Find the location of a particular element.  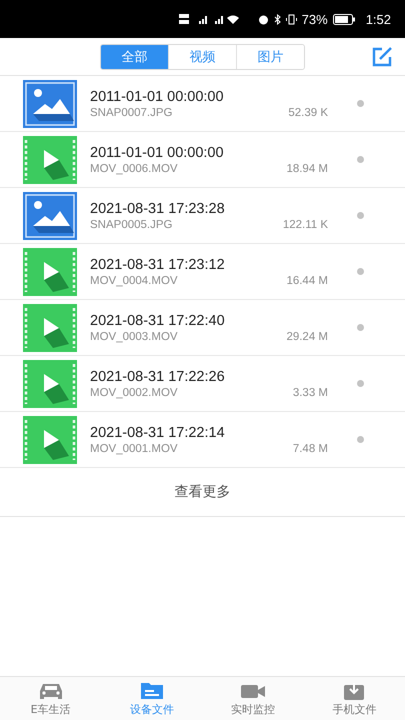

file-row: 2021-08-31 17:23:12 MOV_0004.MOV 16.44 M is located at coordinates (202, 272).